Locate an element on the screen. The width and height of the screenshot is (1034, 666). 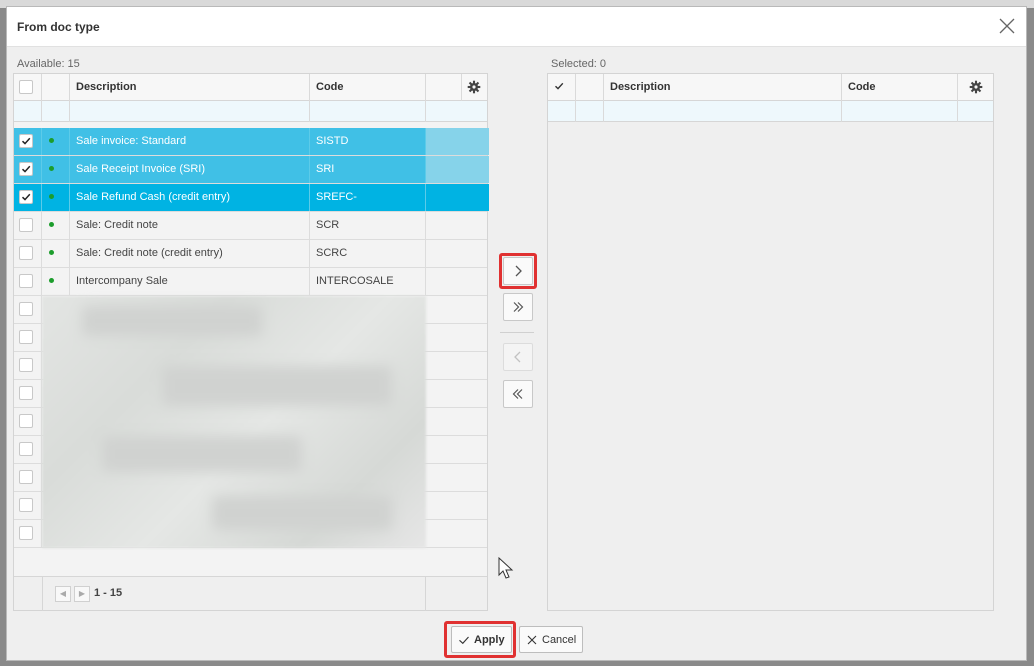
row-description: Sale: Credit note is located at coordinates (190, 225).